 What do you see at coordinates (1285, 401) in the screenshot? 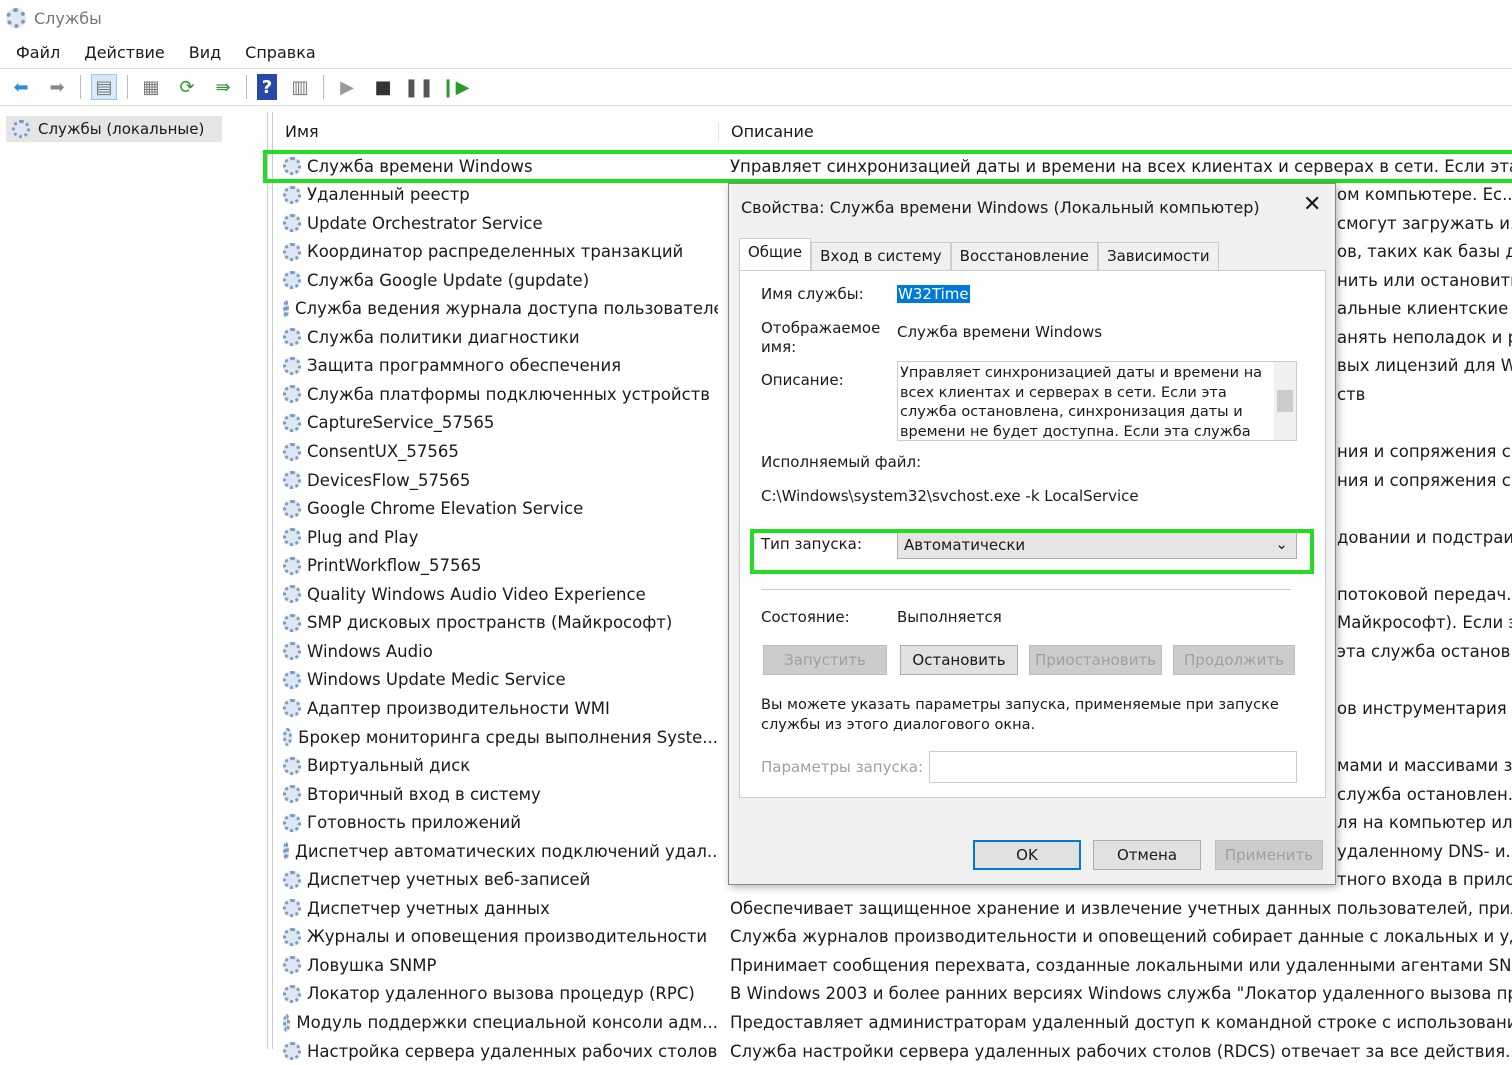
I see `description-scrollbar` at bounding box center [1285, 401].